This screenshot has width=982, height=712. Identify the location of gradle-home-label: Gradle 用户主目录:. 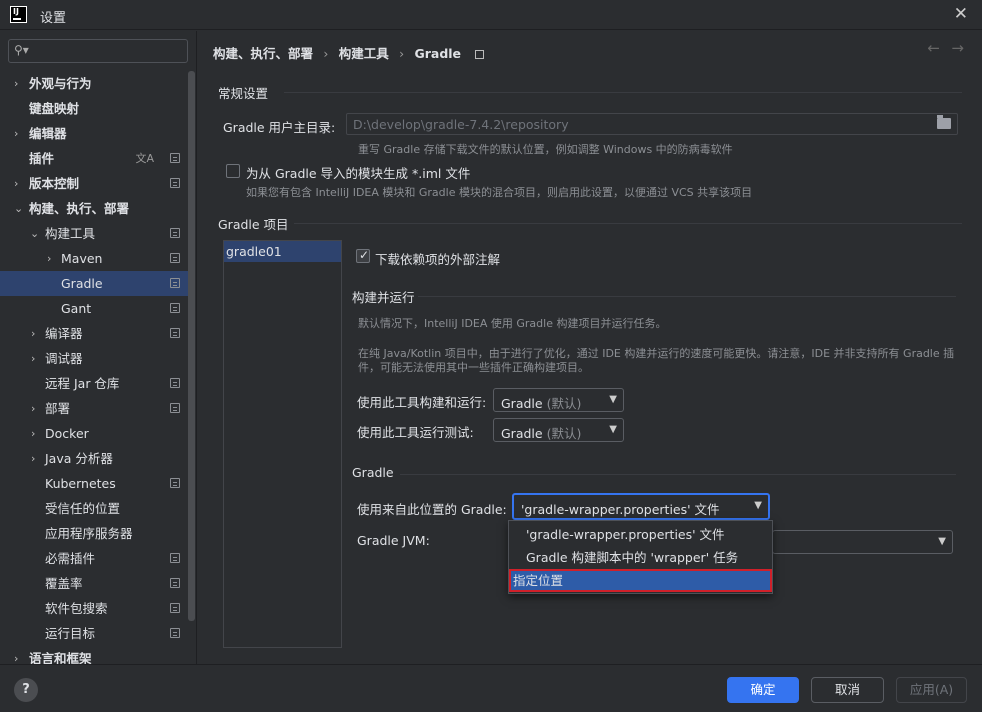
(279, 127).